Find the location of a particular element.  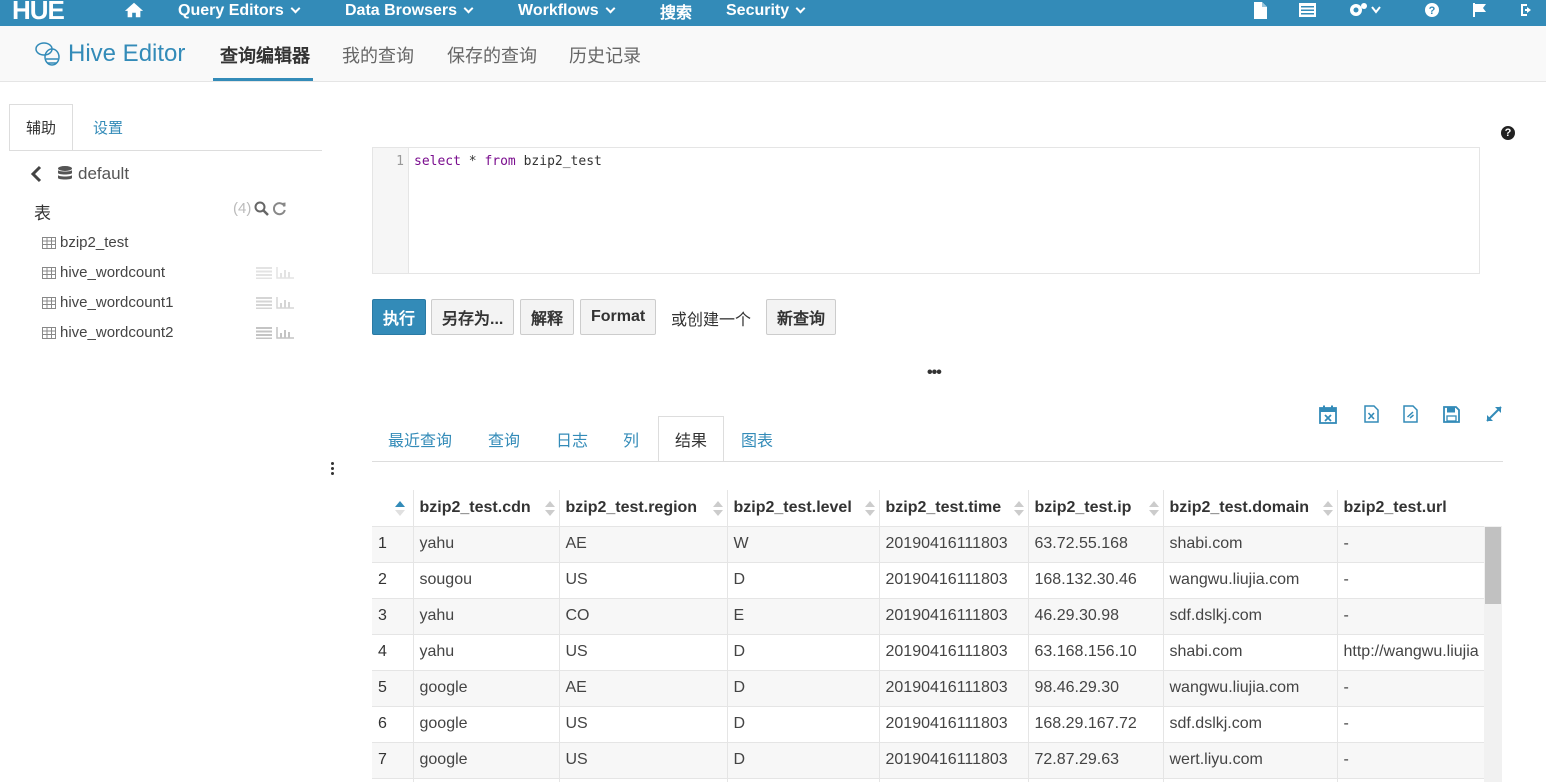

resize-handle is located at coordinates (333, 468).